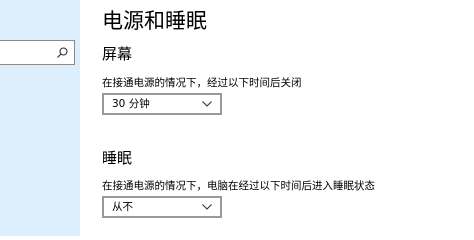 The height and width of the screenshot is (240, 474). Describe the element at coordinates (238, 186) in the screenshot. I see `sleep-timeout-label: 在接通电源的情况下，电脑在经过以下时间后进入睡眠状态` at that location.